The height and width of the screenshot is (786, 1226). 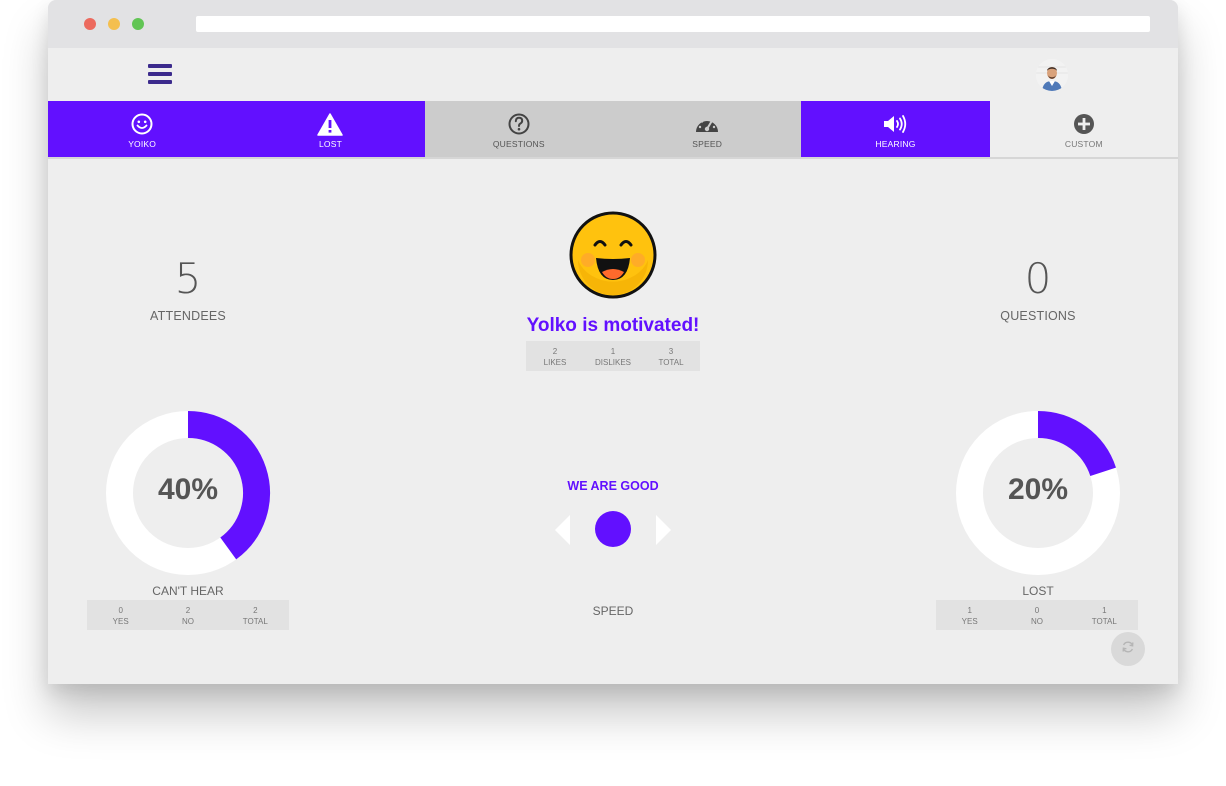 What do you see at coordinates (330, 144) in the screenshot?
I see `tab-lost-label: LOST` at bounding box center [330, 144].